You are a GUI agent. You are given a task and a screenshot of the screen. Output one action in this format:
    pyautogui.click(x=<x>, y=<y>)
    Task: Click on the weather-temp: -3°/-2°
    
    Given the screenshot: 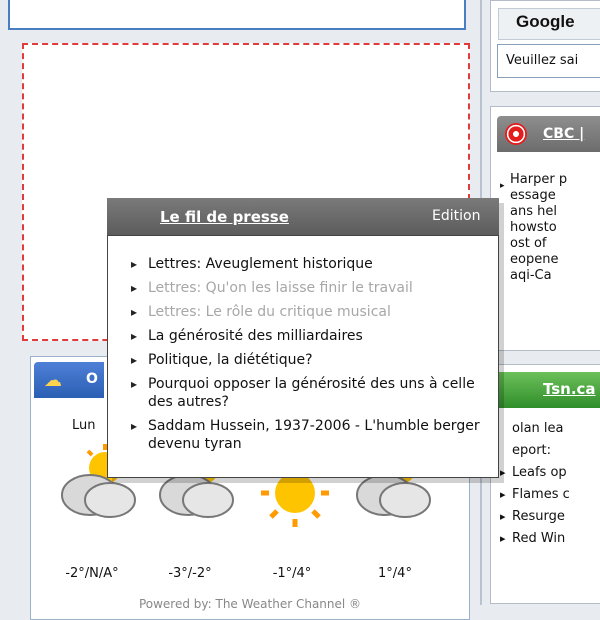 What is the action you would take?
    pyautogui.click(x=190, y=573)
    